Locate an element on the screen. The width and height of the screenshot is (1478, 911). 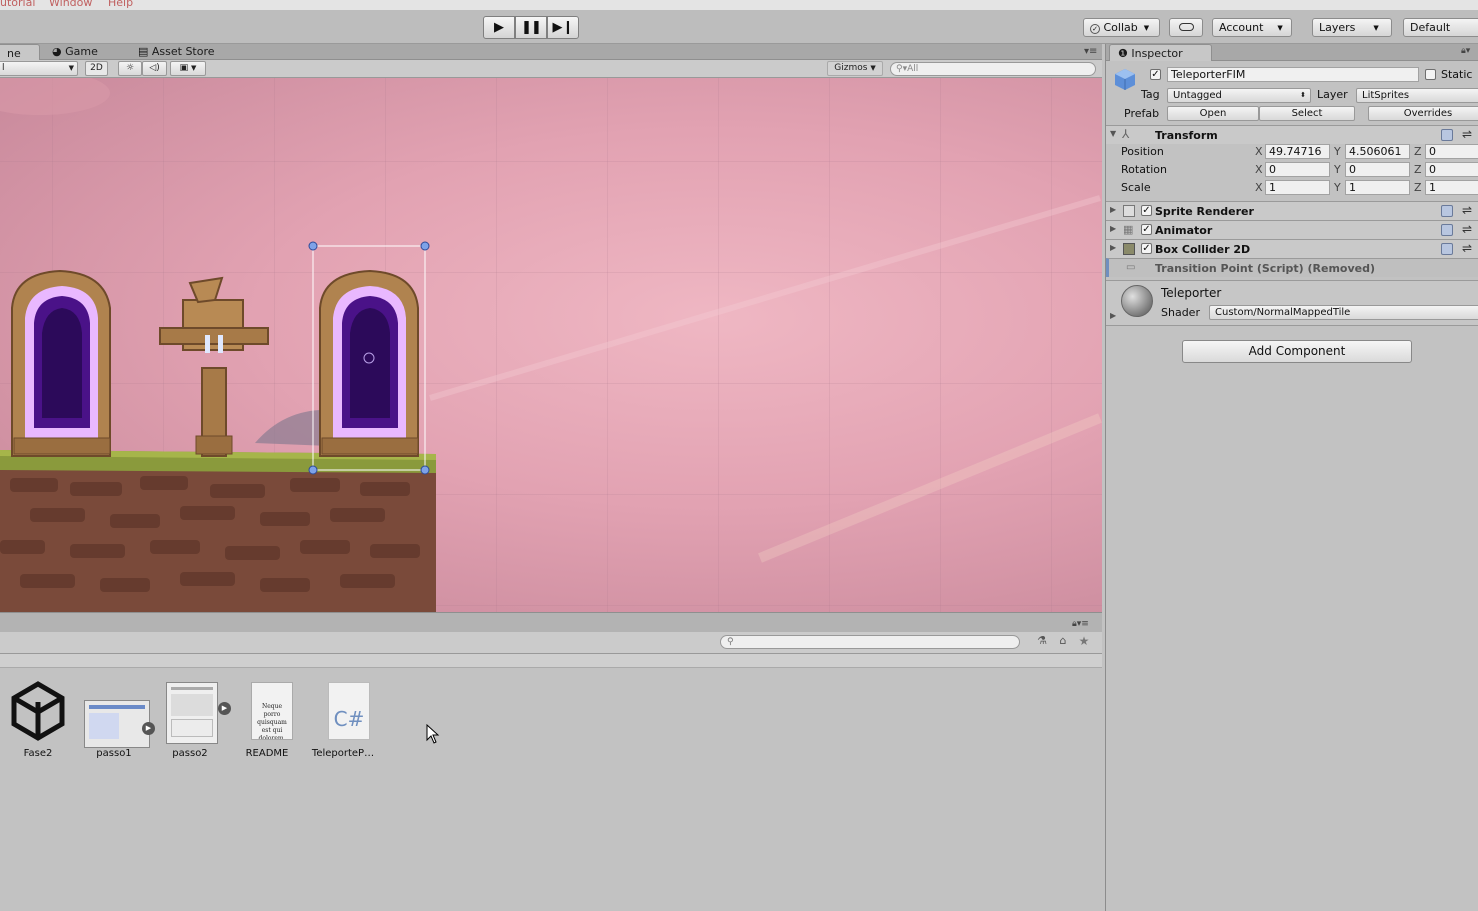
play-button: ▶ is located at coordinates (499, 27).